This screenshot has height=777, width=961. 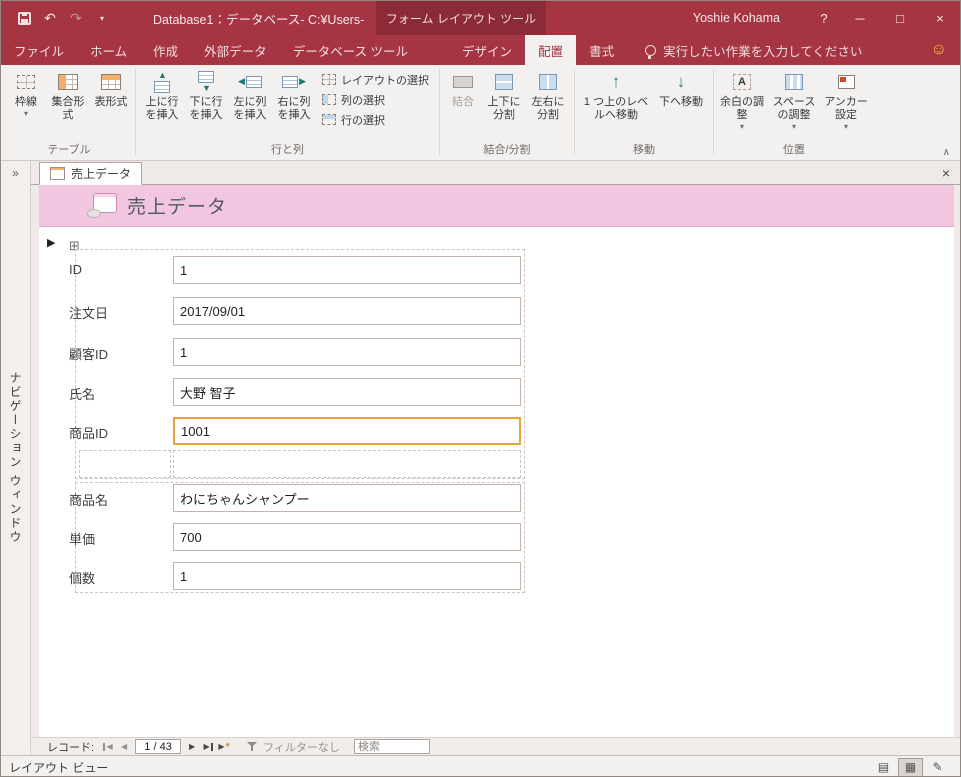 I want to click on insert-left-button: ◀ 左に列を挿入, so click(x=250, y=104).